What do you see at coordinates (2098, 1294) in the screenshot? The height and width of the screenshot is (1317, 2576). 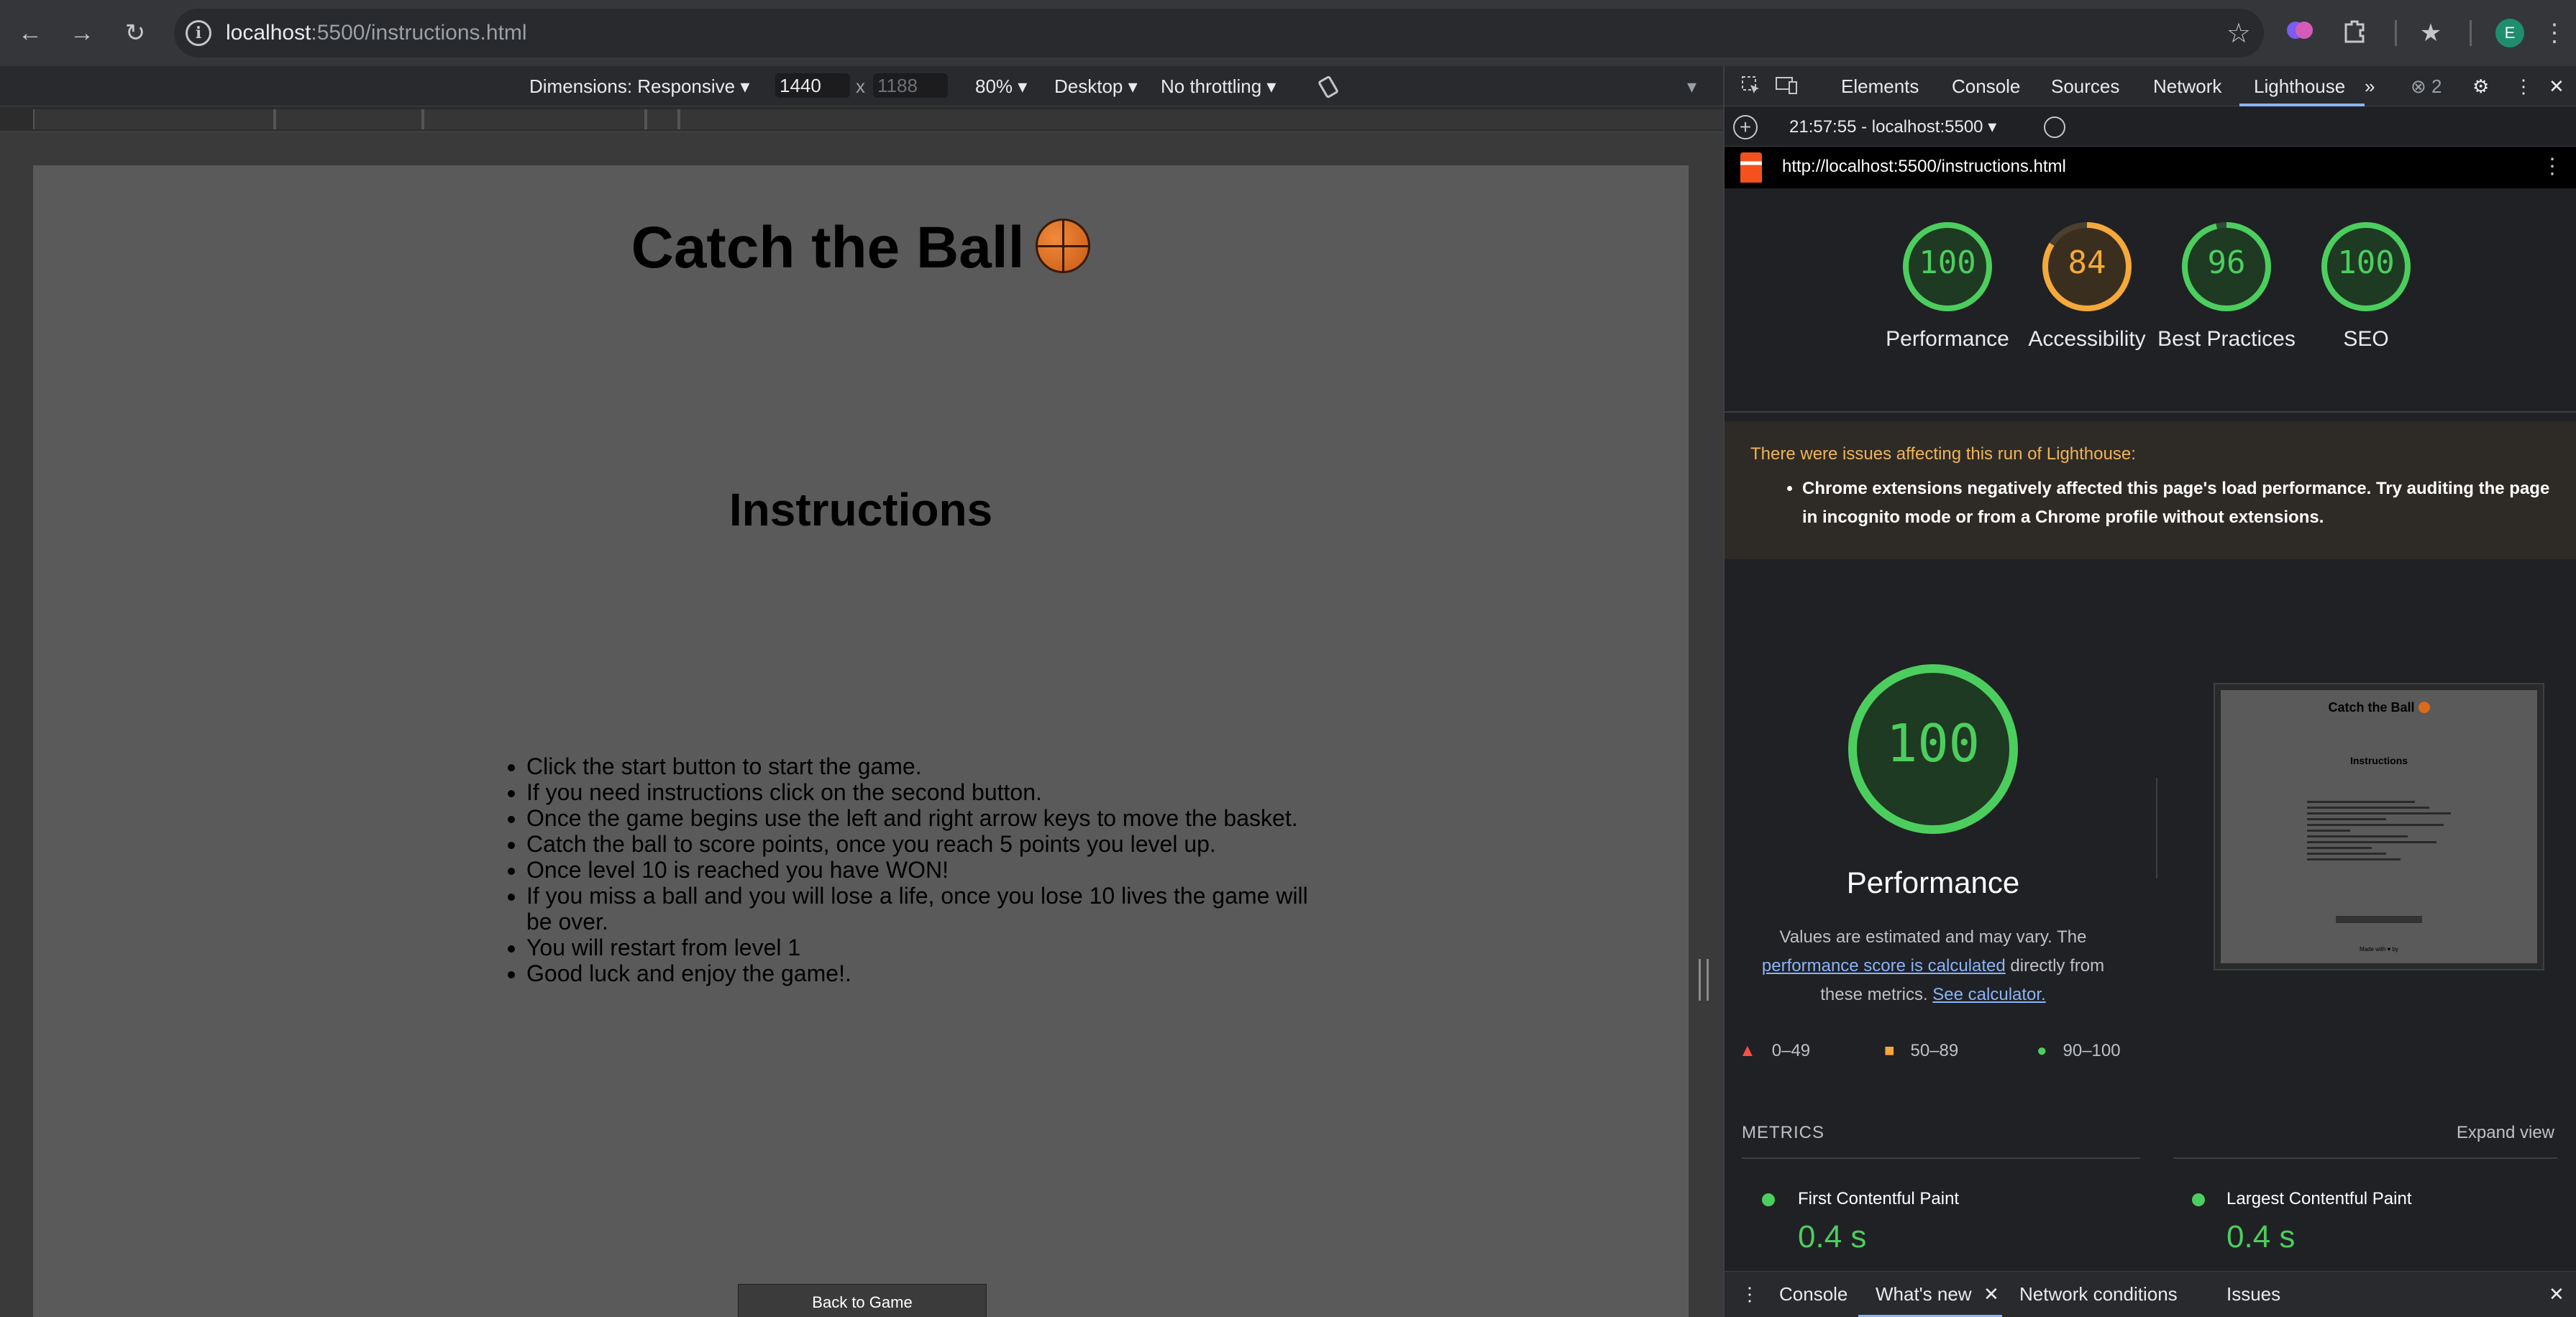 I see `drawer-tab-network-conditions: Network conditions` at bounding box center [2098, 1294].